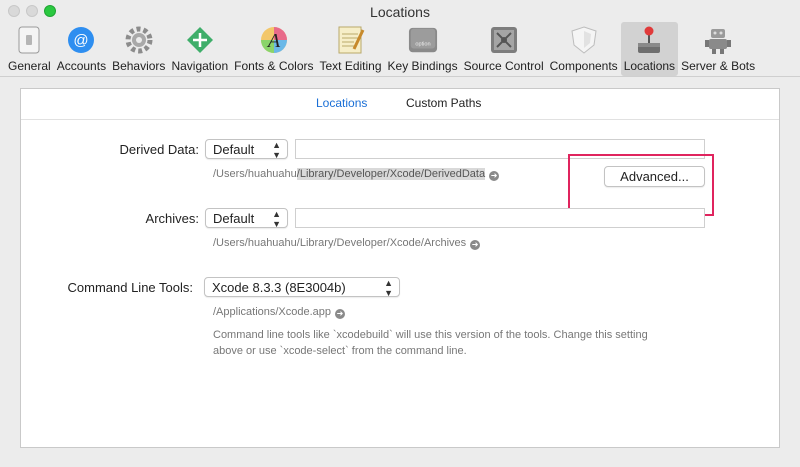 Image resolution: width=800 pixels, height=467 pixels. Describe the element at coordinates (234, 218) in the screenshot. I see `archives-popup-value: Default` at that location.